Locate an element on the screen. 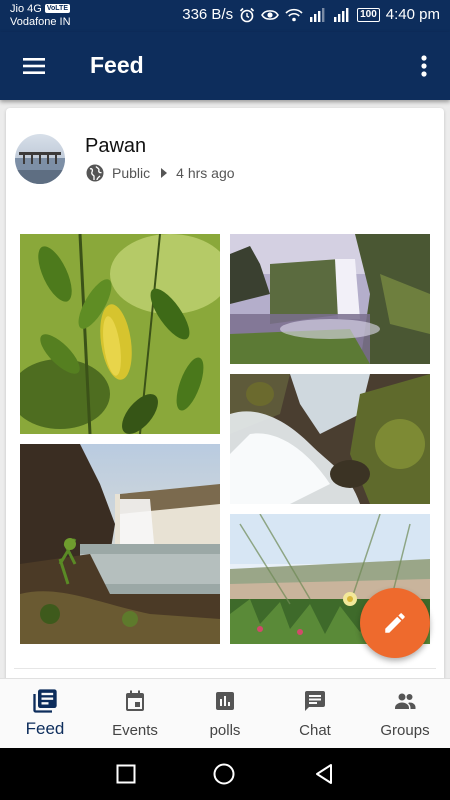  nav-item-polls: polls is located at coordinates (225, 714).